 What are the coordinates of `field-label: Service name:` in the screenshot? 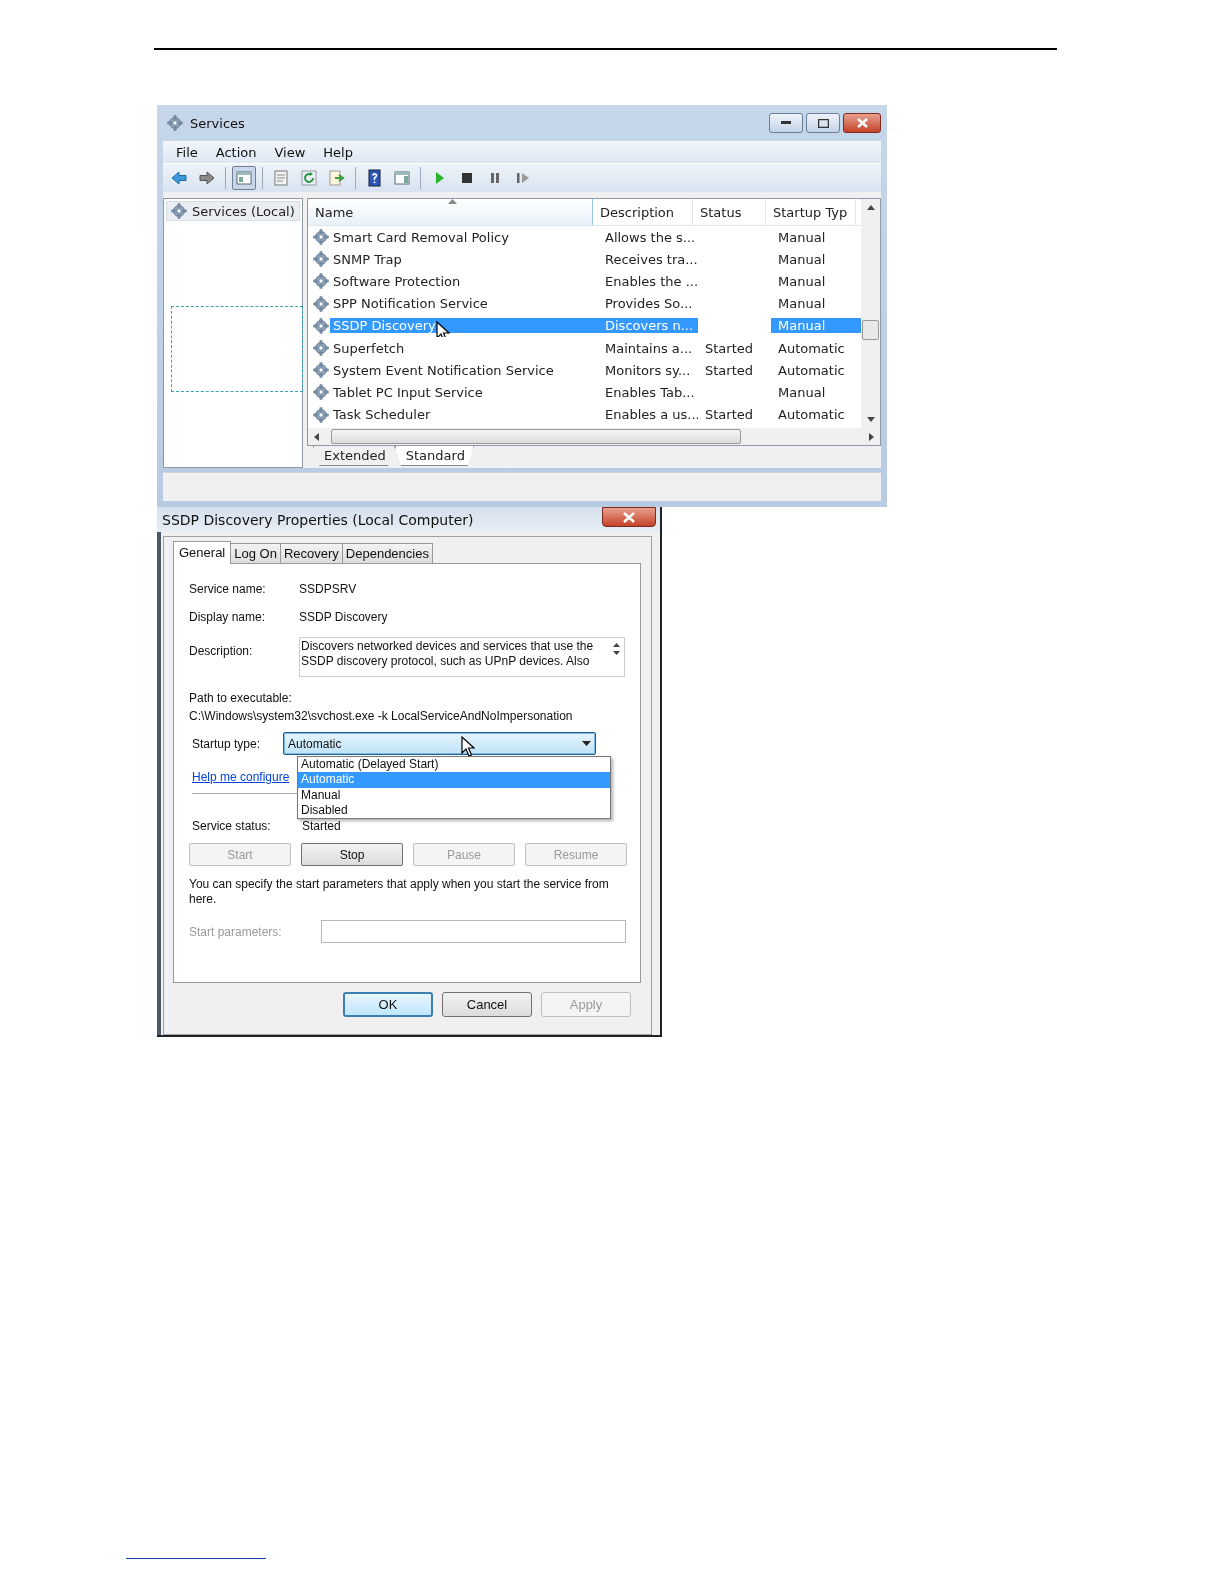 It's located at (228, 589).